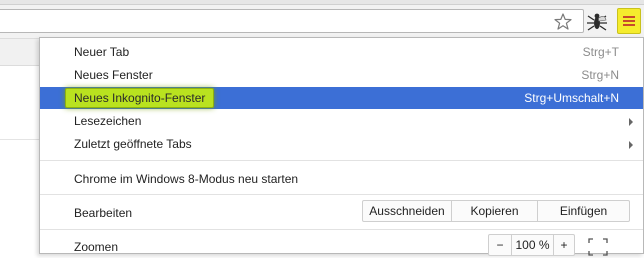 This screenshot has width=644, height=258. Describe the element at coordinates (341, 52) in the screenshot. I see `menu-item-new-tab: Neuer Tab Strg+T` at that location.